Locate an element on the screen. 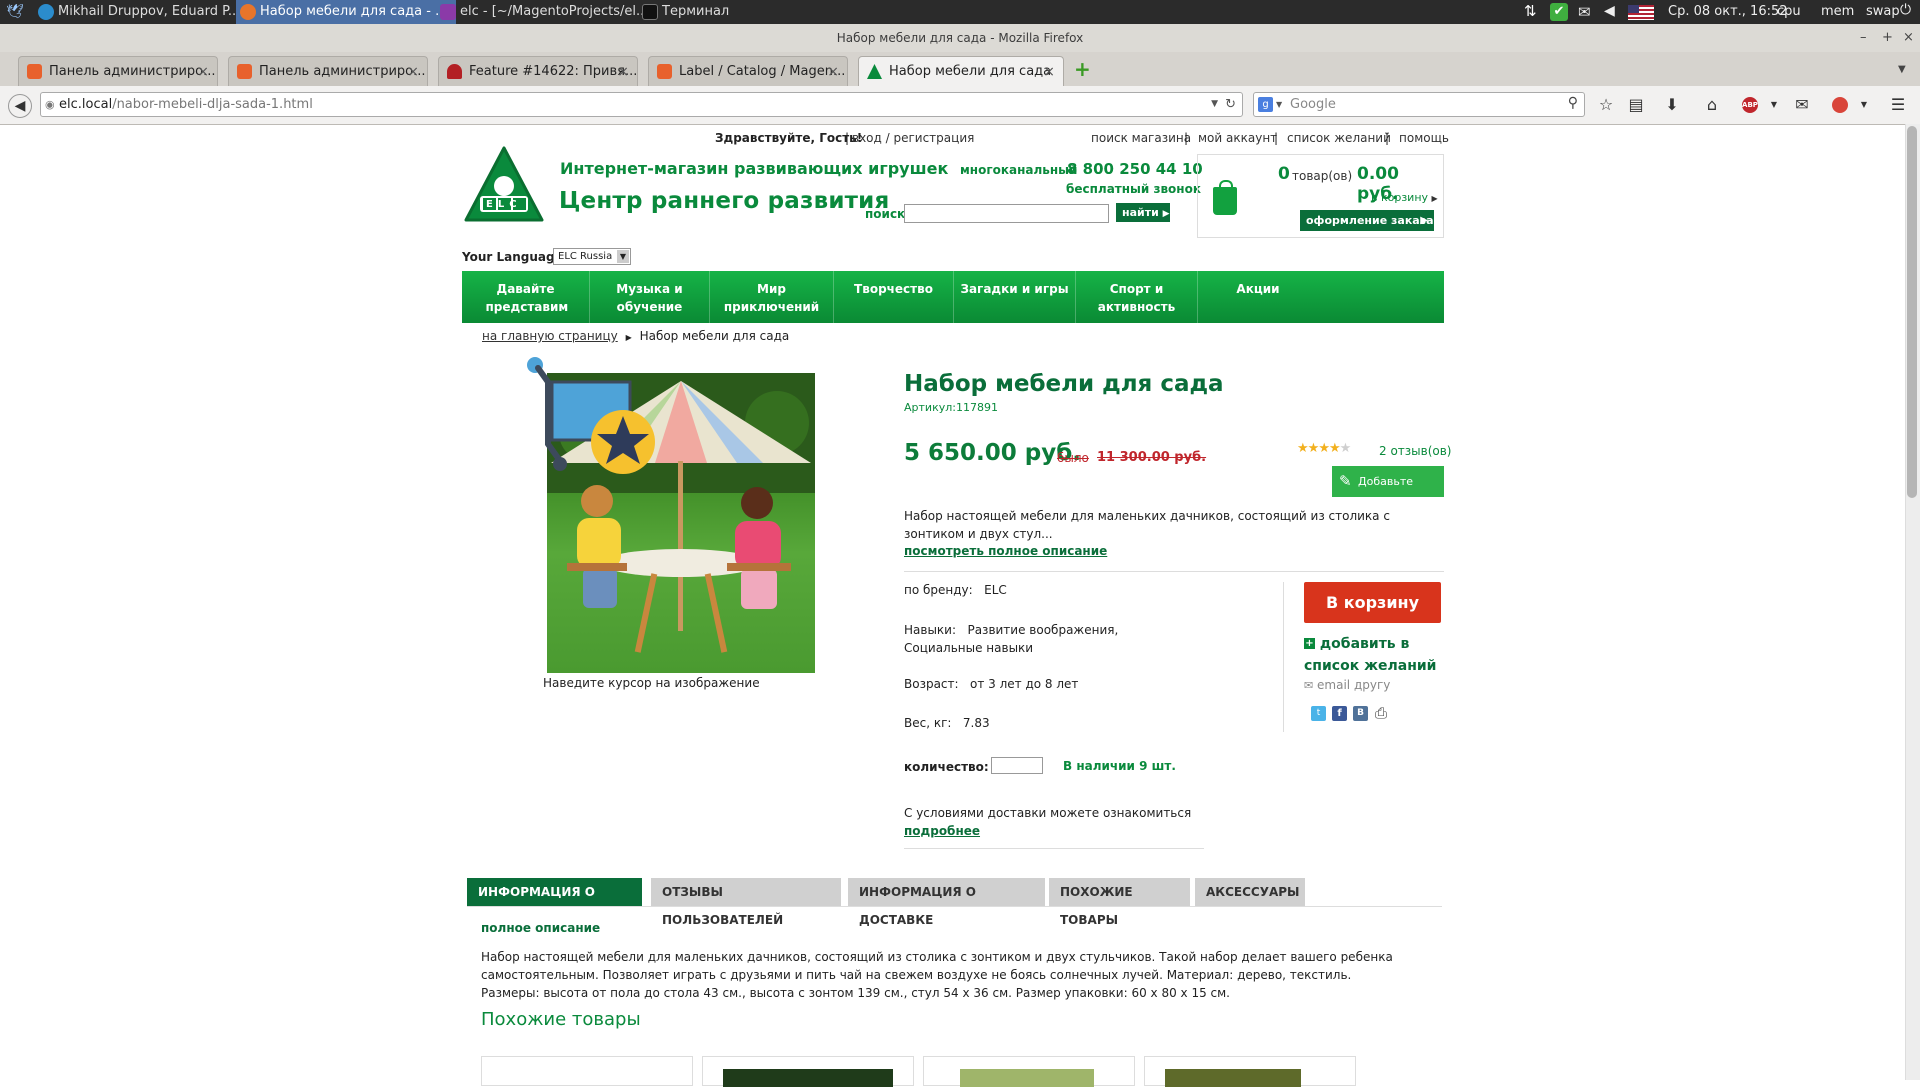  menu-item: Спорт и активность is located at coordinates (1137, 297).